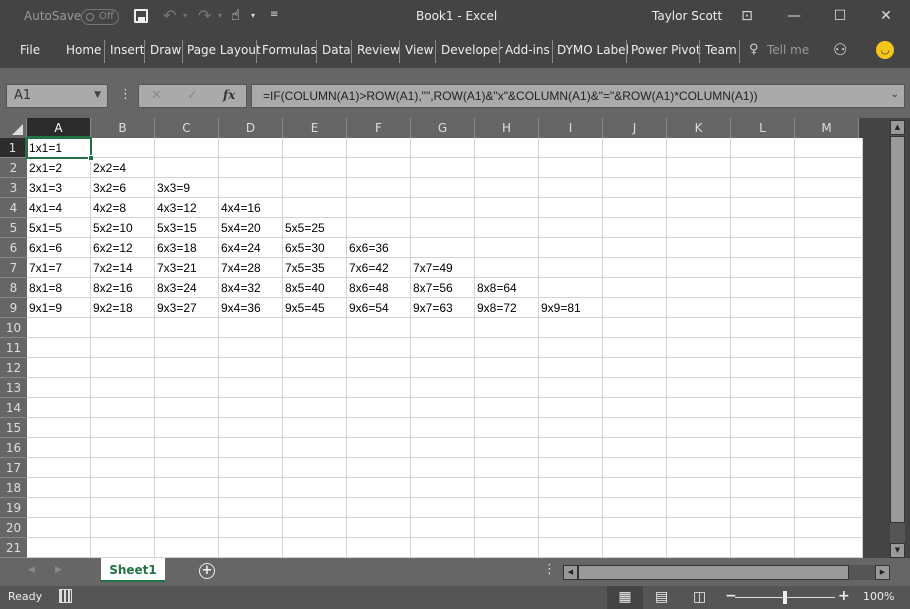 This screenshot has height=609, width=910. Describe the element at coordinates (125, 95) in the screenshot. I see `formula-bar-grip-icon: ⋮` at that location.